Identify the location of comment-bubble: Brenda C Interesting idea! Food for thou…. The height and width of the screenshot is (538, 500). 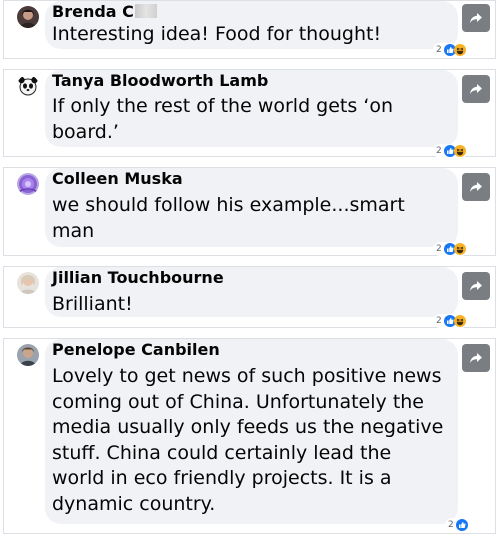
(251, 25).